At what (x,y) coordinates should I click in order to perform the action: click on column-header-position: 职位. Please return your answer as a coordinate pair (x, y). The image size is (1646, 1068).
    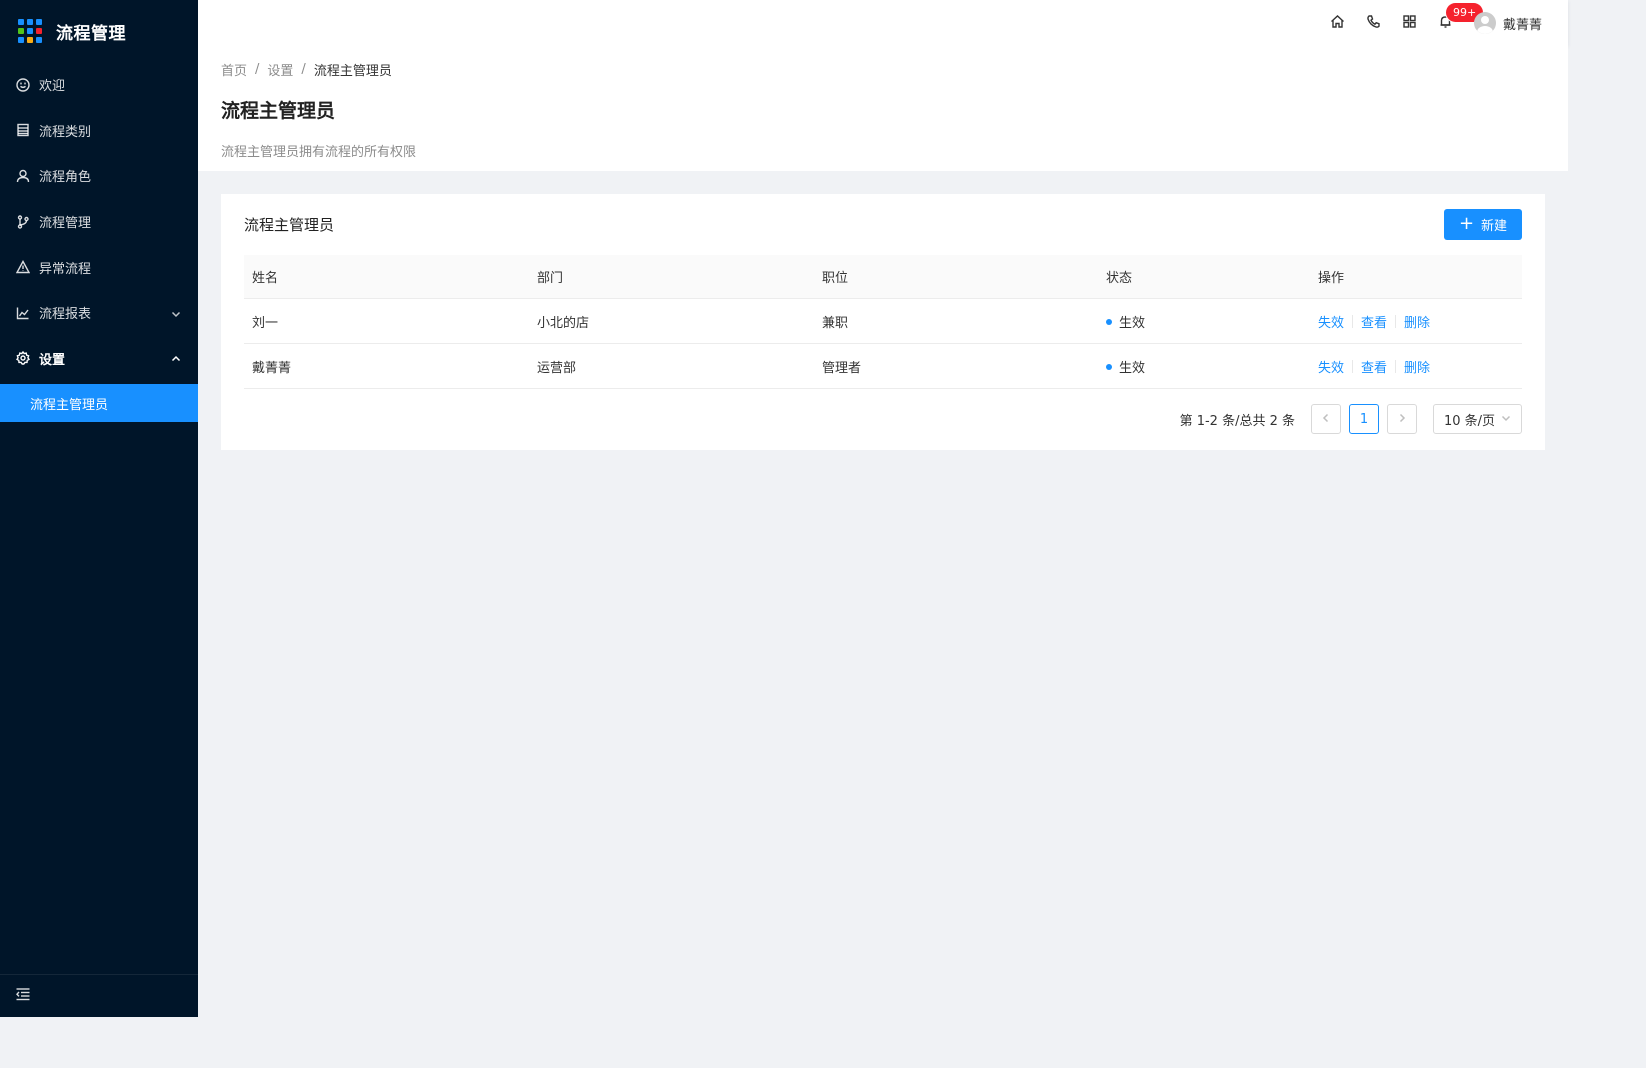
    Looking at the image, I should click on (835, 278).